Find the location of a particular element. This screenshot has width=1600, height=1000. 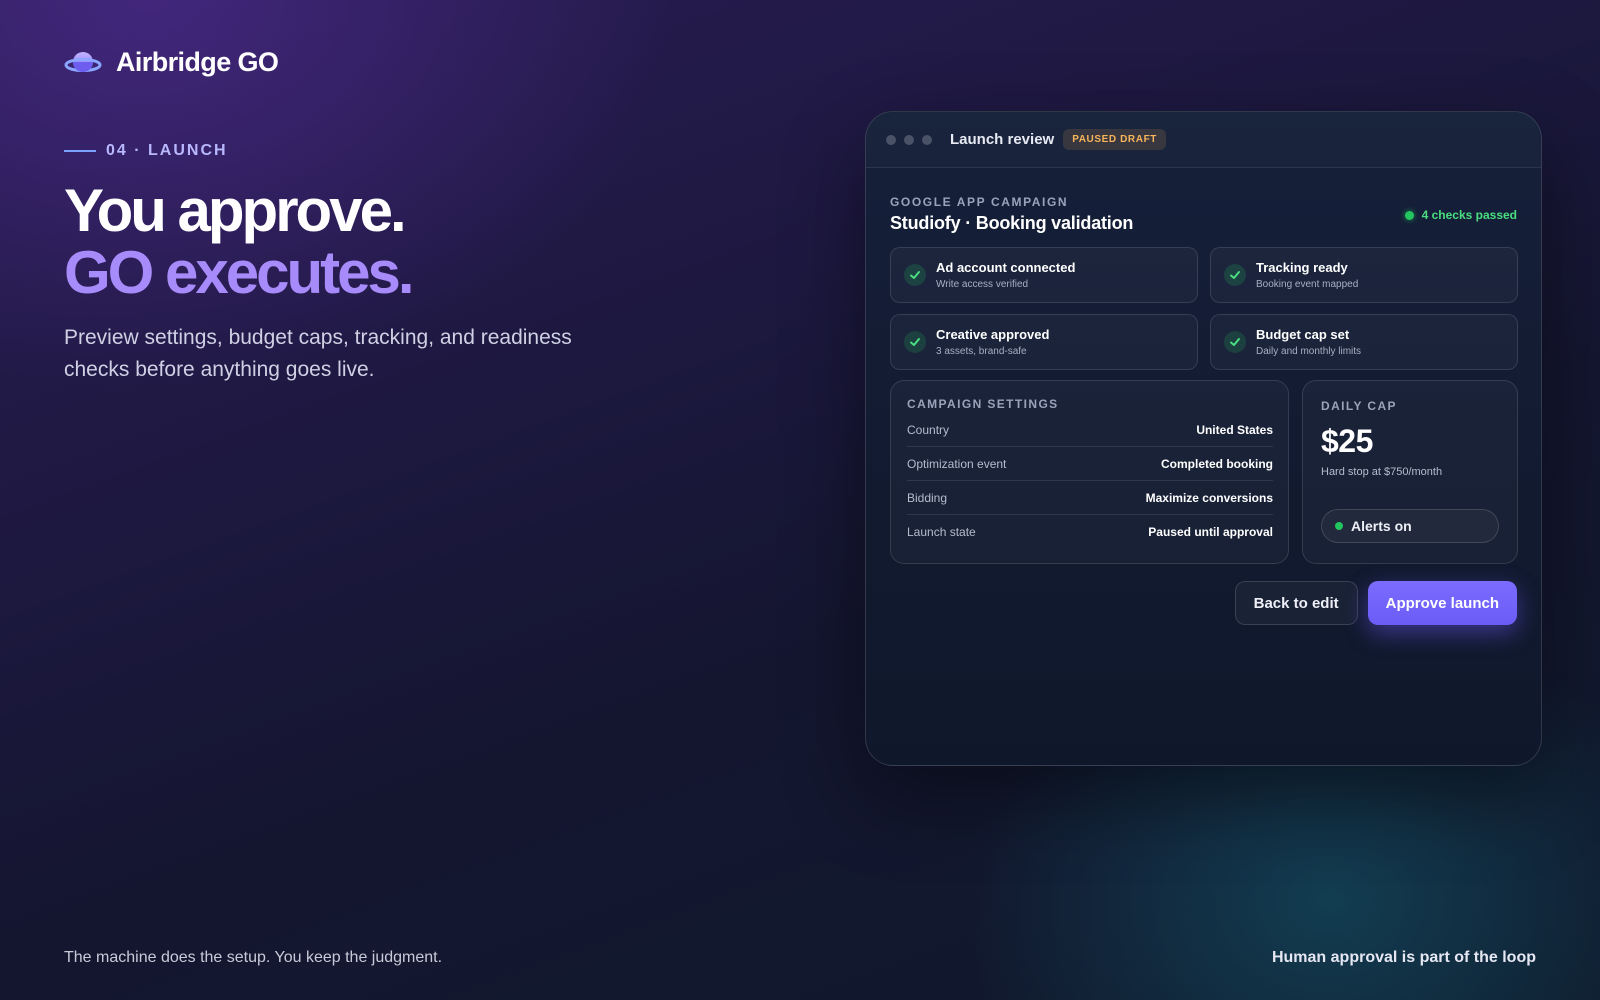

approve-launch-button: Approve launch is located at coordinates (1442, 603).